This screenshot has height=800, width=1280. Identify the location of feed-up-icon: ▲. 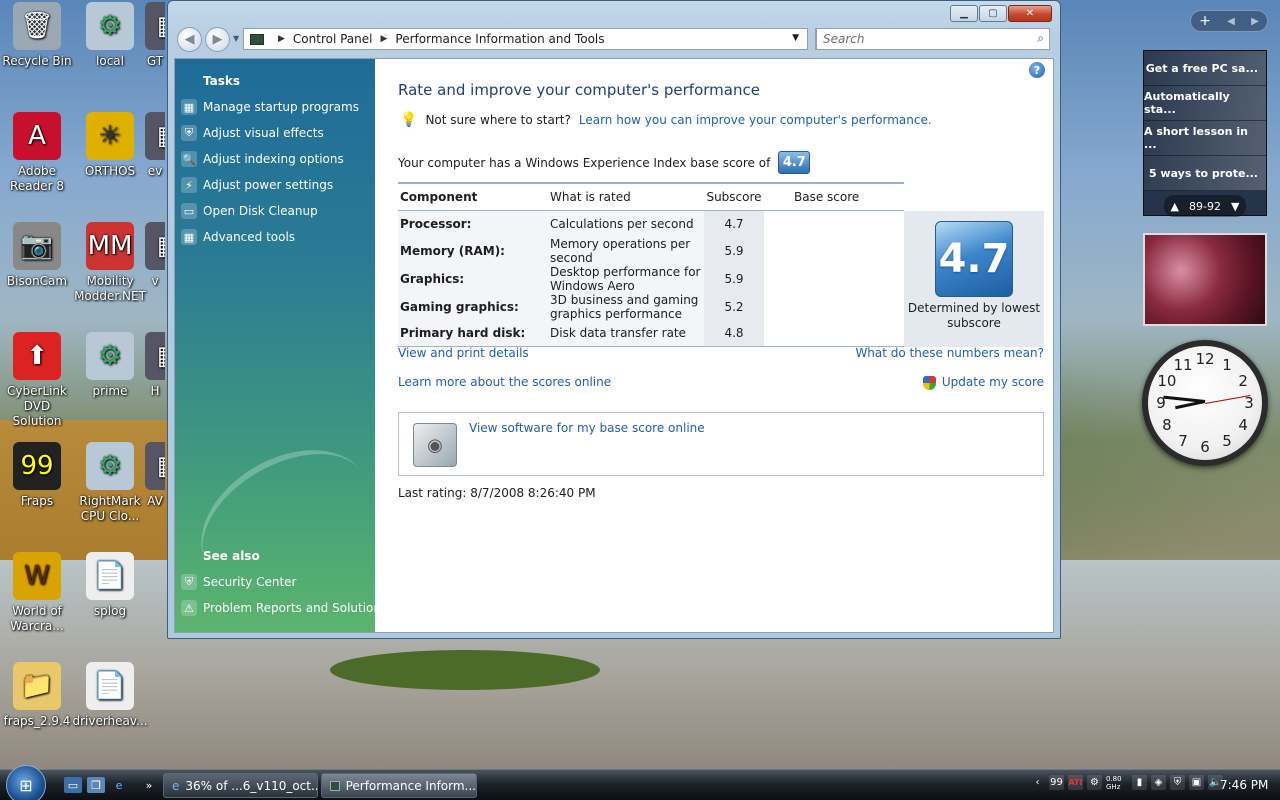
(1175, 206).